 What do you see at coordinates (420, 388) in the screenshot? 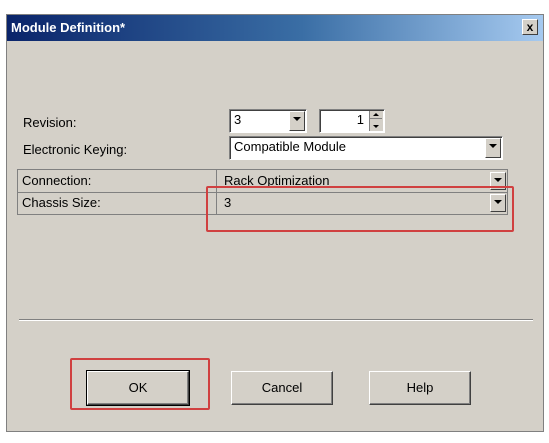
I see `help-button: Help` at bounding box center [420, 388].